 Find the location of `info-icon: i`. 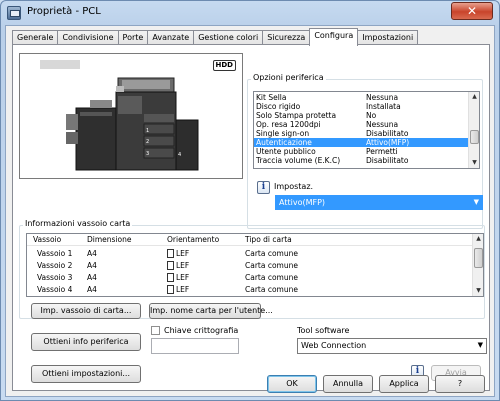

info-icon: i is located at coordinates (263, 187).